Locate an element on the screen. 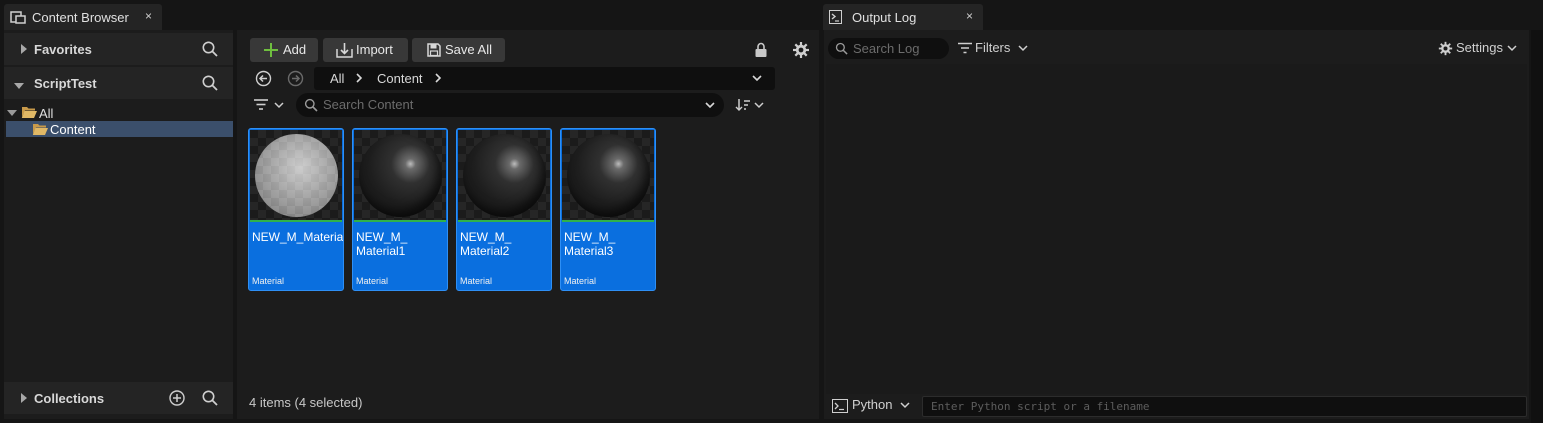 The width and height of the screenshot is (1543, 423). search-input: Search Content is located at coordinates (510, 105).